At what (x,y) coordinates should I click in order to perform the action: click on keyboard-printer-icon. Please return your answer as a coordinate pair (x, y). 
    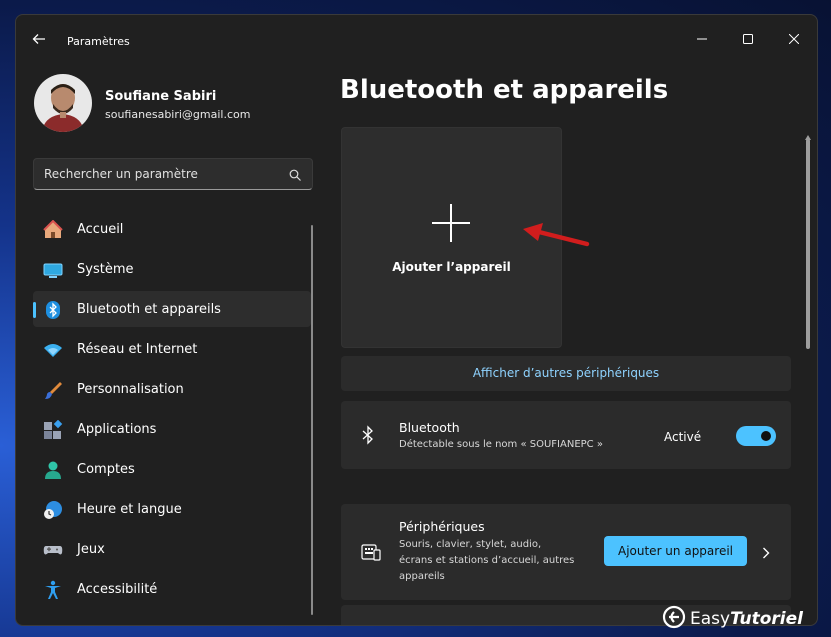
    Looking at the image, I should click on (371, 554).